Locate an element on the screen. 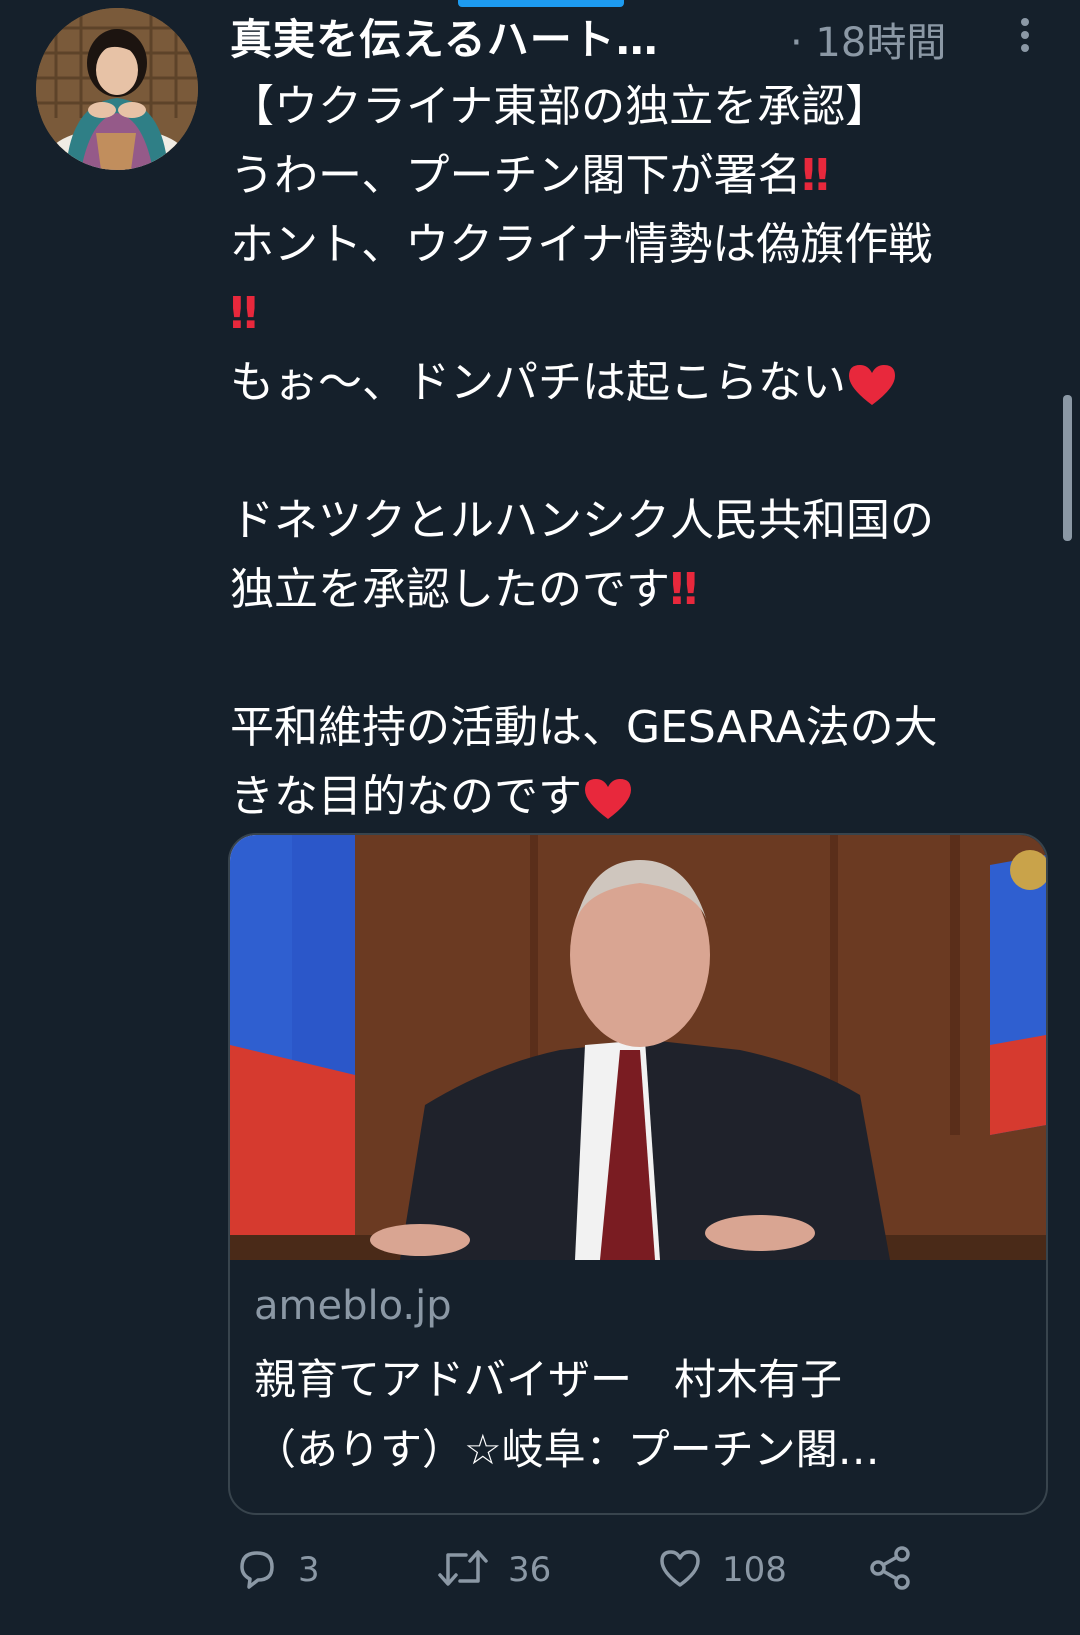 The image size is (1080, 1635). tweet-text-segment: 独立を承認したのです is located at coordinates (450, 589).